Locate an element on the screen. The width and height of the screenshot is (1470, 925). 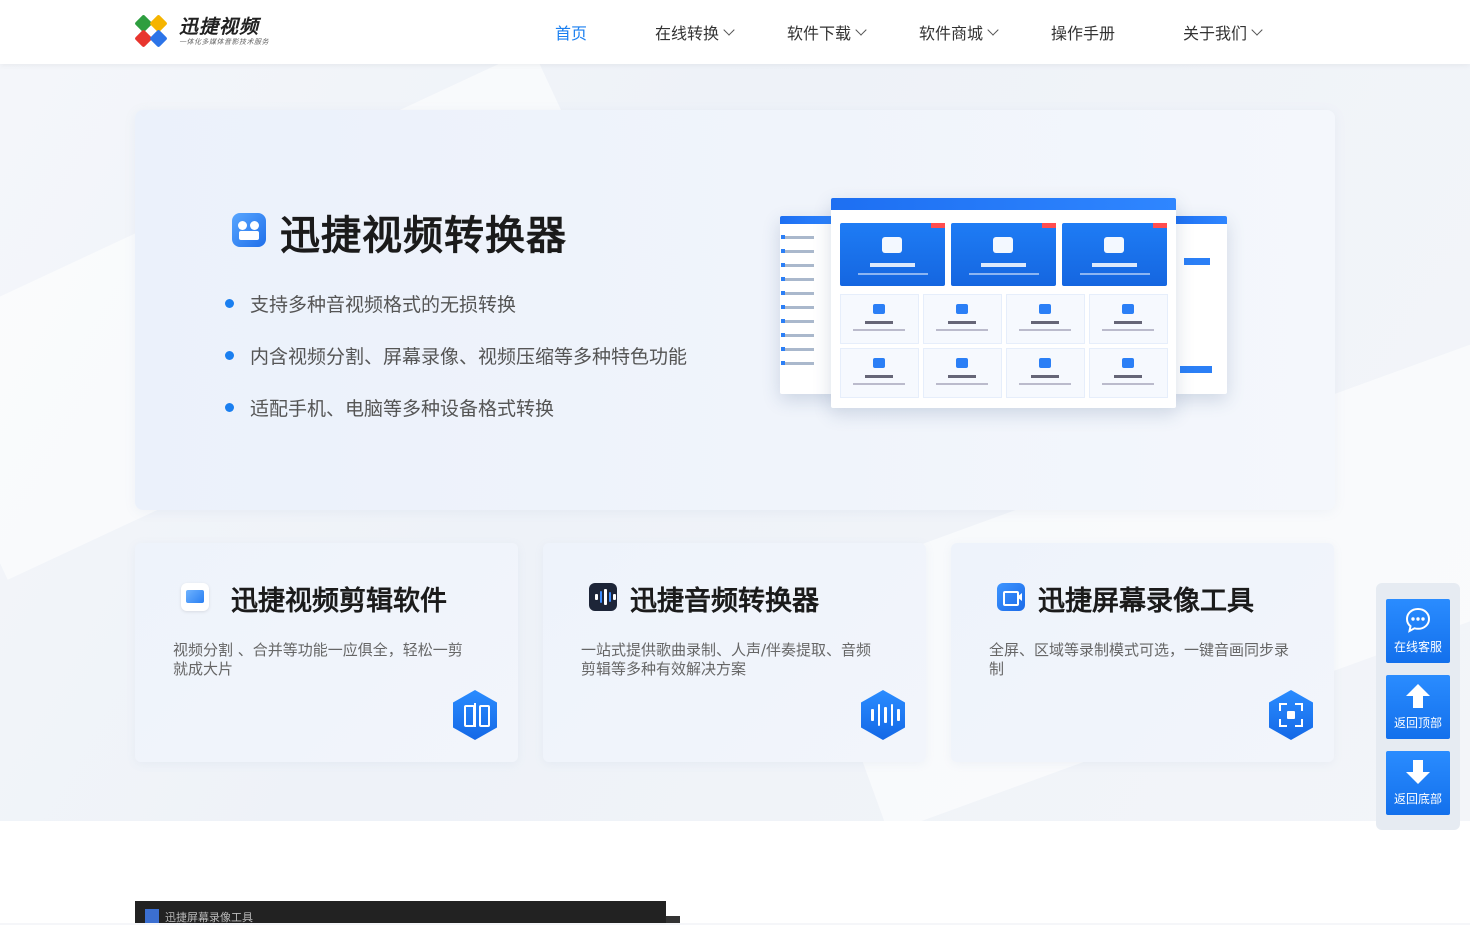
screenshot-window-back-right is located at coordinates (1198, 305).